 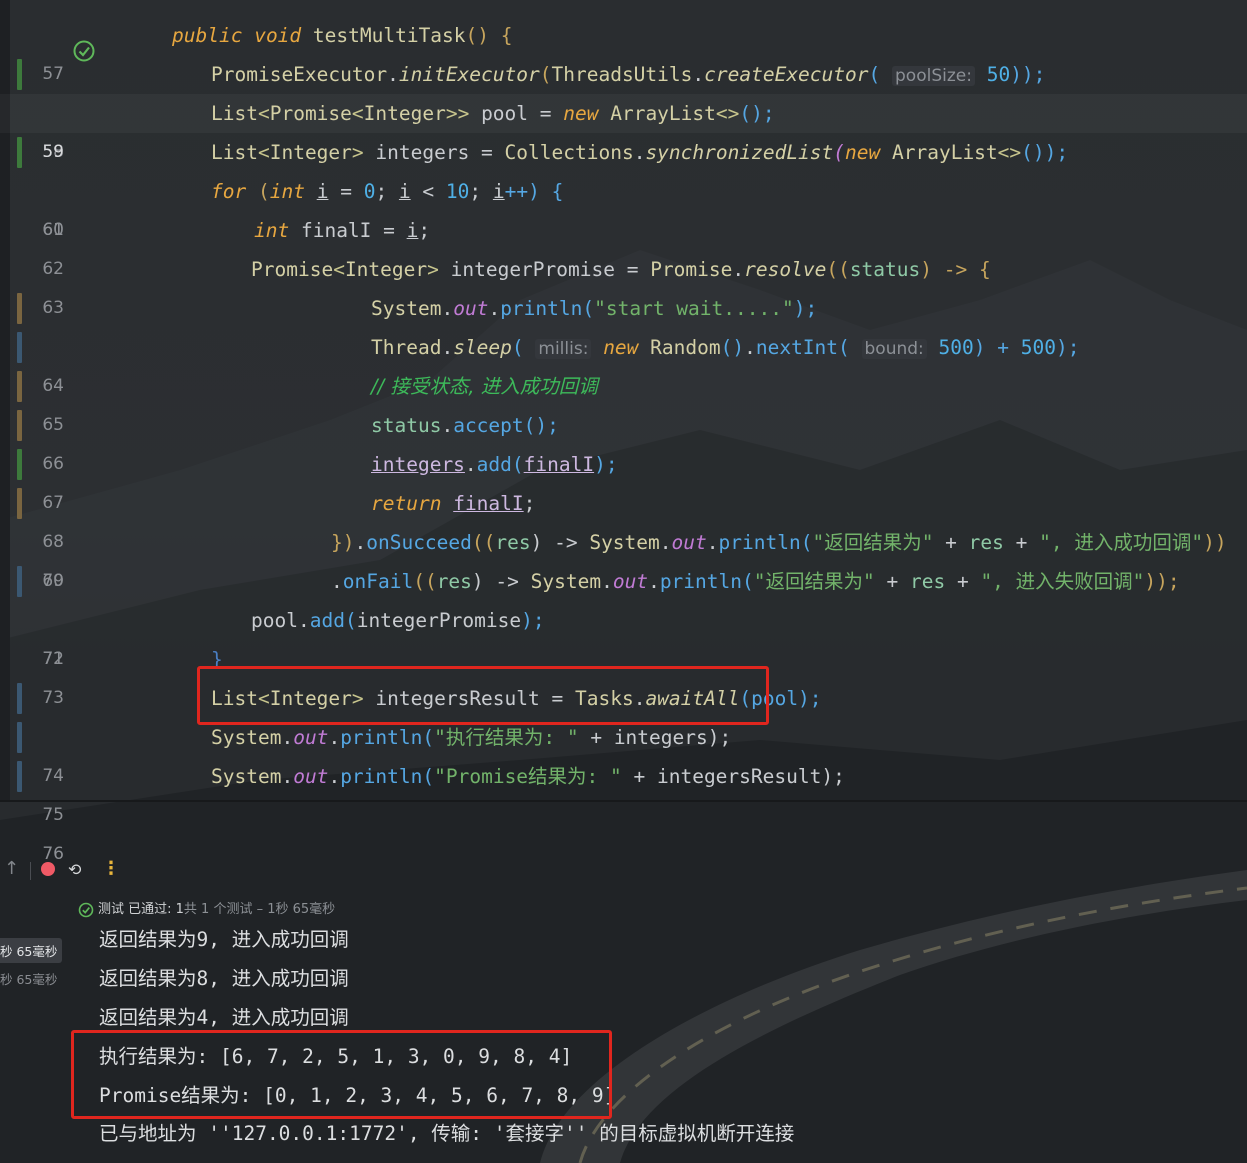 What do you see at coordinates (623, 635) in the screenshot?
I see `code-line: 72 pool.add(integerPromise);` at bounding box center [623, 635].